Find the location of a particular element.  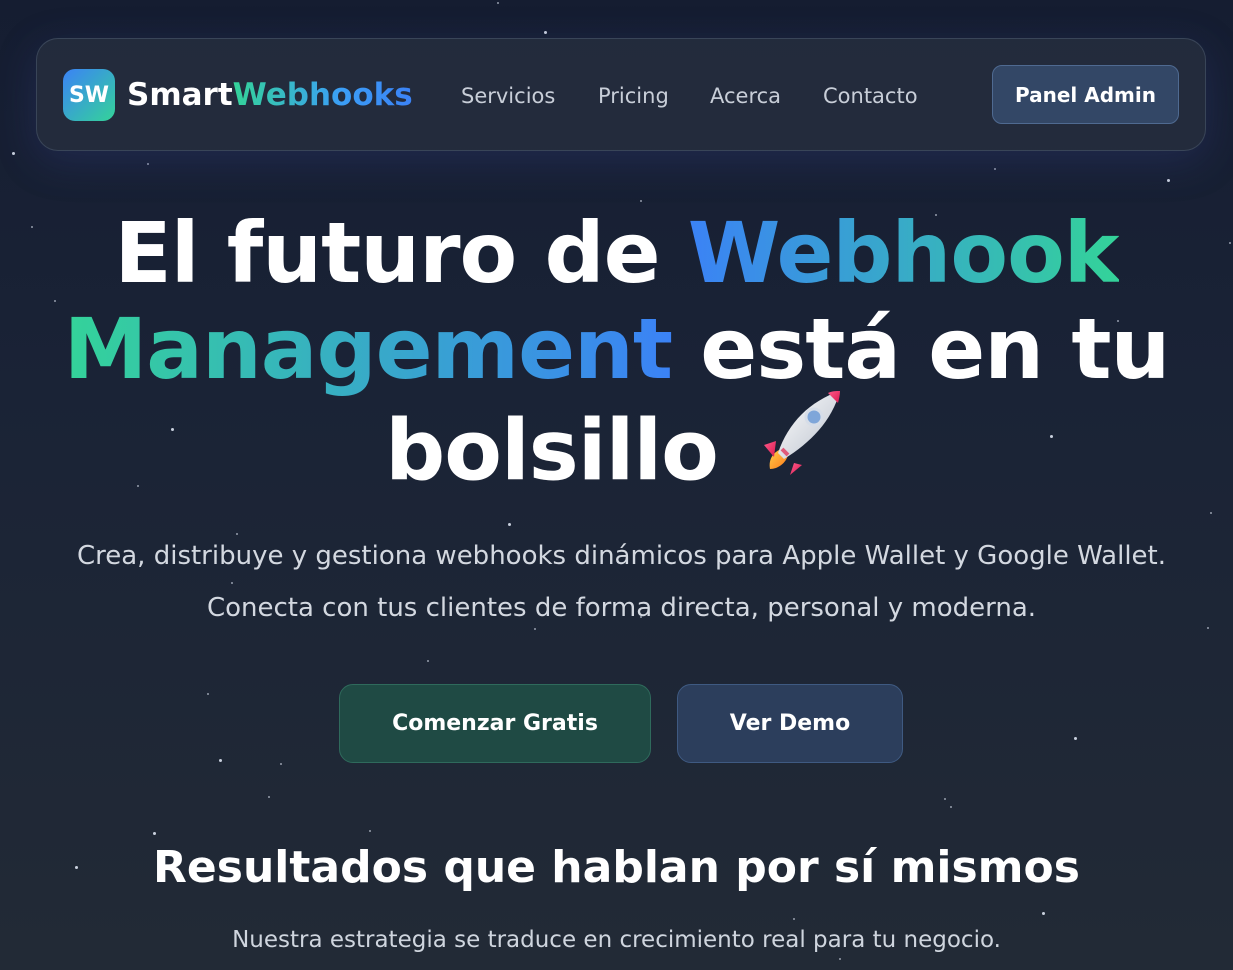

comenzar-gratis-button: Comenzar Gratis is located at coordinates (495, 723).